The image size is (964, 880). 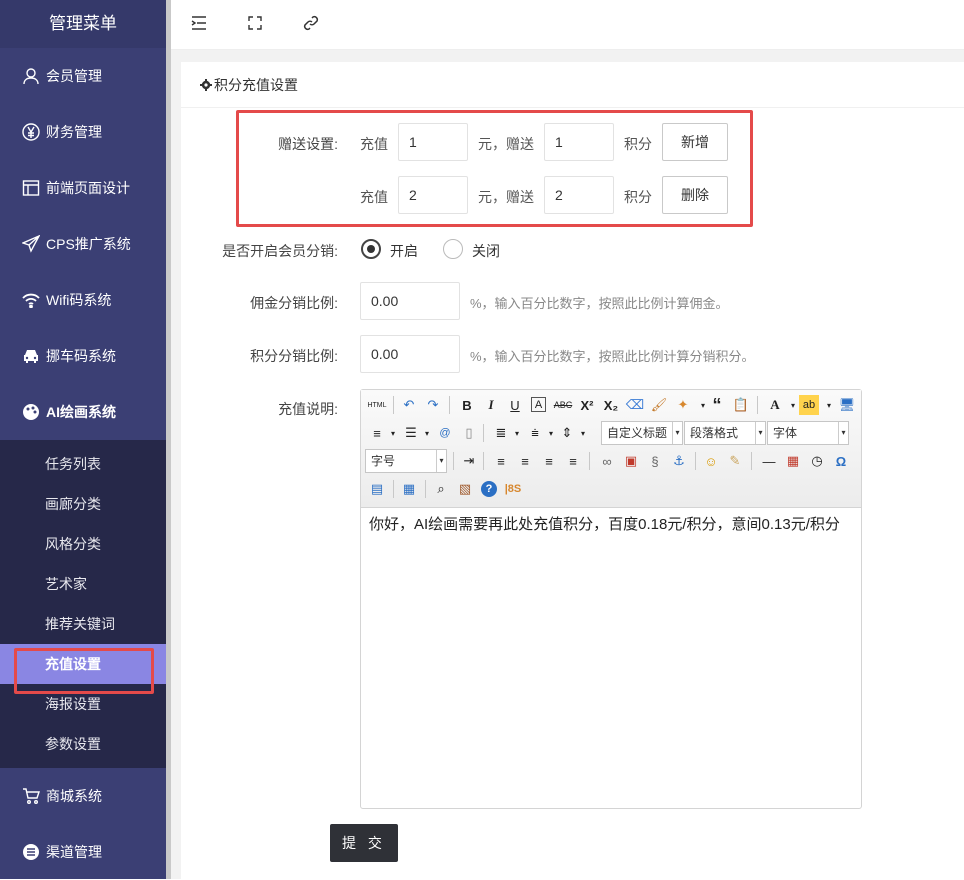 I want to click on radio-enable-label: 开启, so click(x=404, y=251).